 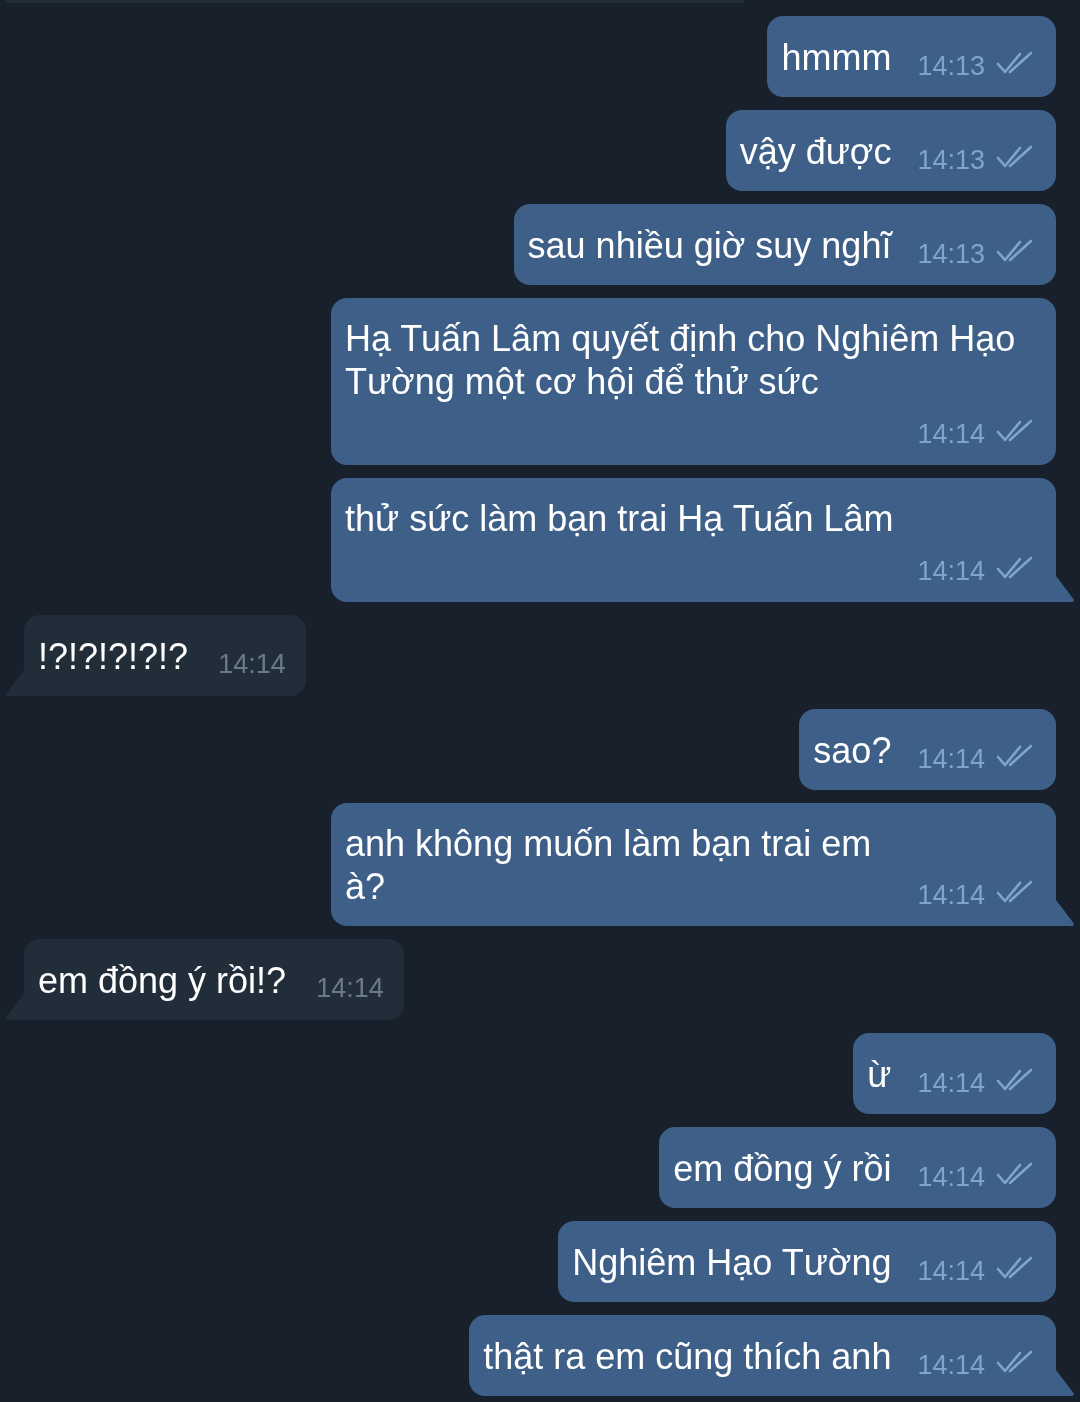 What do you see at coordinates (608, 865) in the screenshot?
I see `message-text: anh không muốn làm bạn trai em à?` at bounding box center [608, 865].